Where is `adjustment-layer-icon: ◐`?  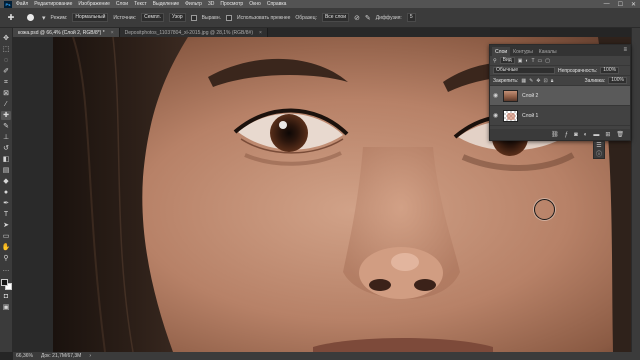
adjustment-layer-icon: ◐ is located at coordinates (586, 135).